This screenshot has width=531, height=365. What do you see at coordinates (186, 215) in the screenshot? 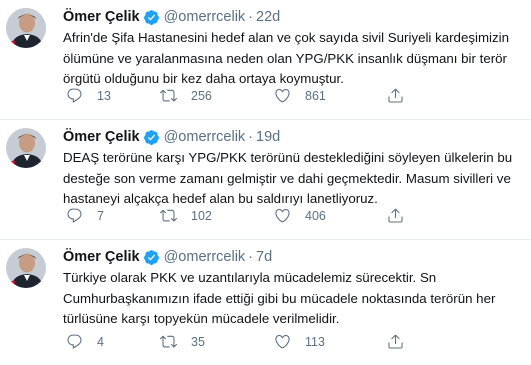
I see `retweet-button: 102` at bounding box center [186, 215].